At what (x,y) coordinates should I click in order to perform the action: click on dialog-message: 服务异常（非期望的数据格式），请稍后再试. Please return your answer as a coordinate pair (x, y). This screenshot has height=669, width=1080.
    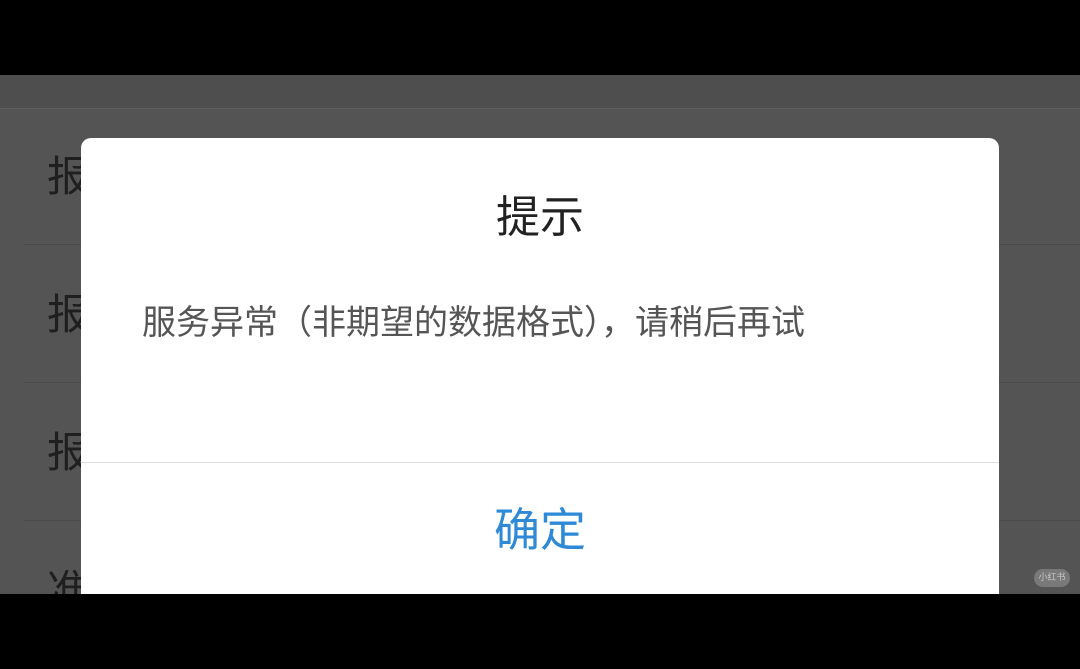
    Looking at the image, I should click on (473, 323).